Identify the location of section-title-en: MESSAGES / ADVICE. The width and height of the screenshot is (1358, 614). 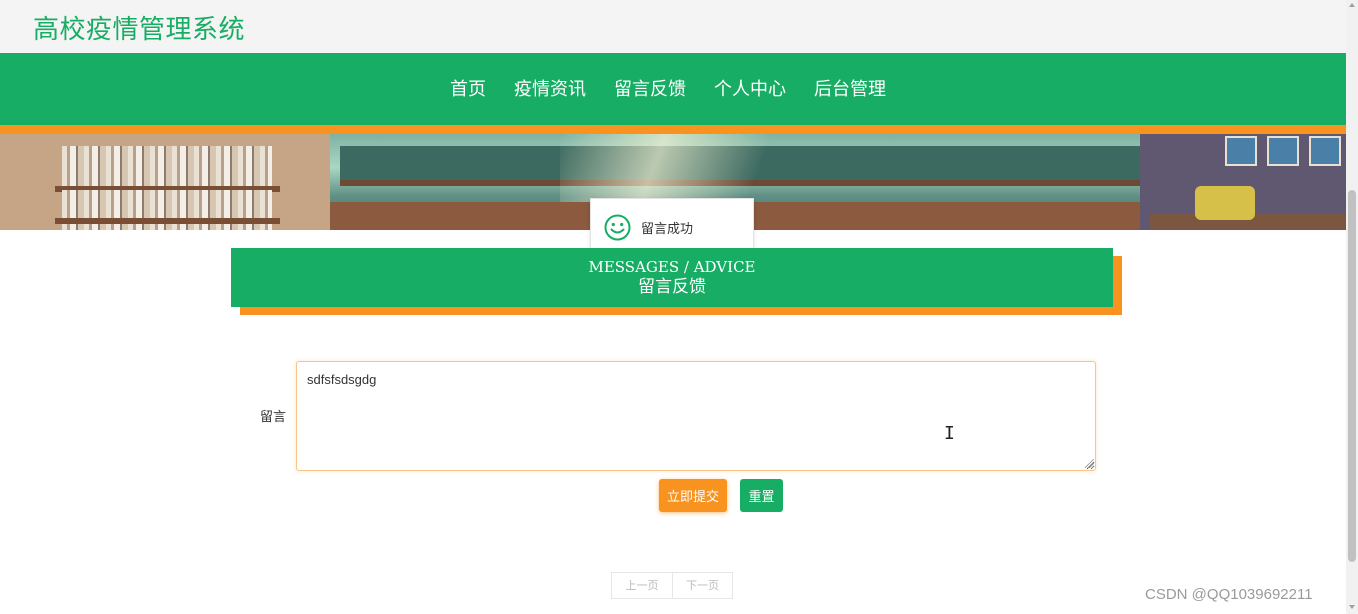
(672, 267).